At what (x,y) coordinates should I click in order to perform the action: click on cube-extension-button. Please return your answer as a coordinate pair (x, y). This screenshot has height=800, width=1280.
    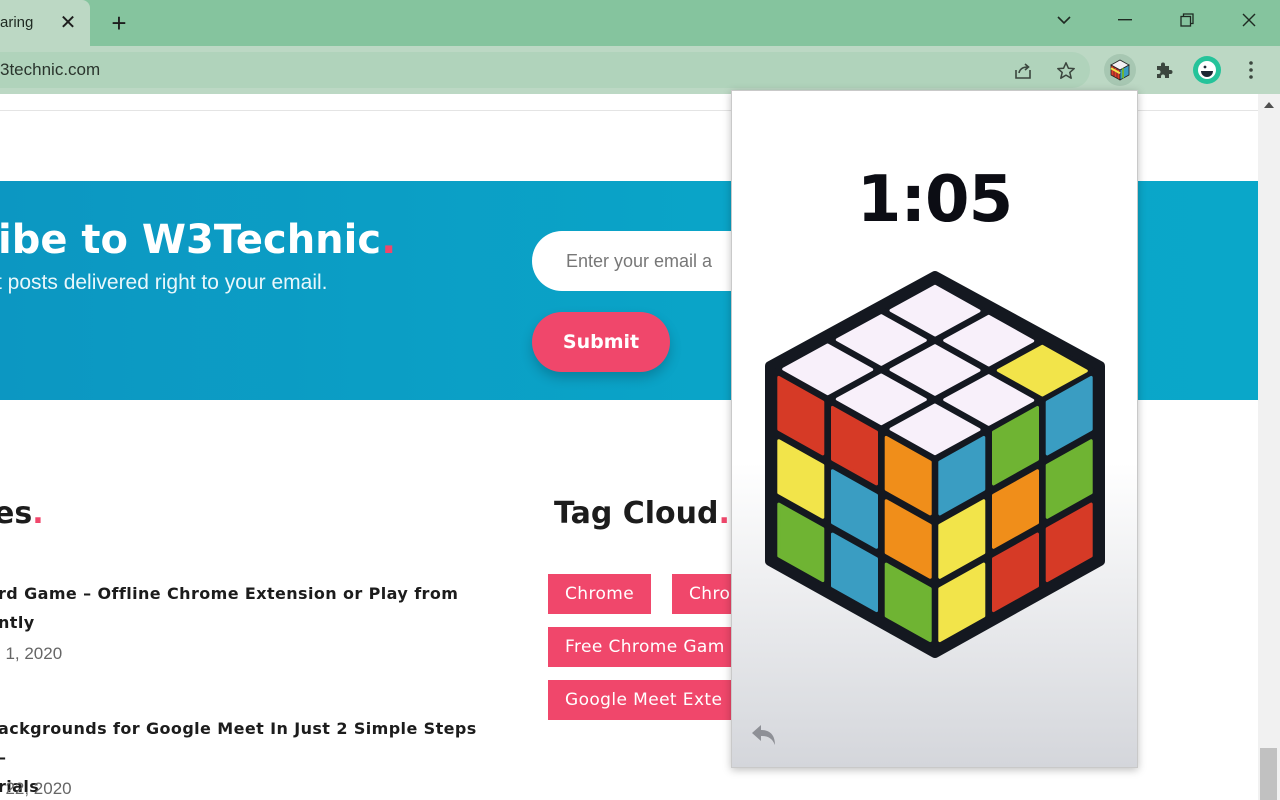
    Looking at the image, I should click on (1120, 70).